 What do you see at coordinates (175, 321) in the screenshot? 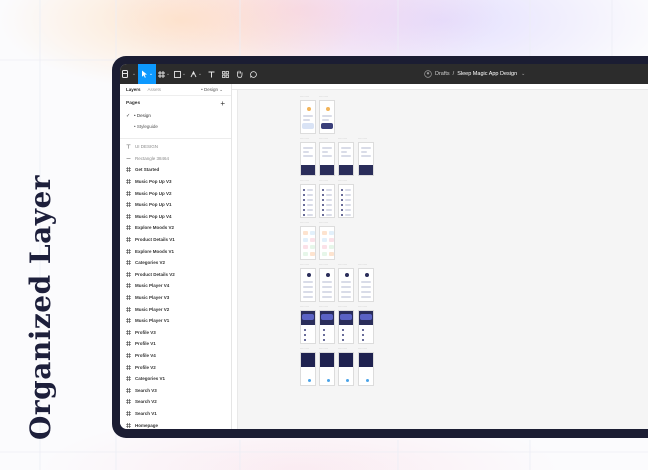
I see `layer-item: Music Player V1` at bounding box center [175, 321].